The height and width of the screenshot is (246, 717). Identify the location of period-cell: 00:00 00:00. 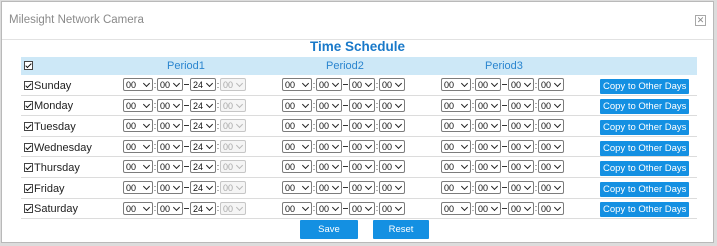
(520, 188).